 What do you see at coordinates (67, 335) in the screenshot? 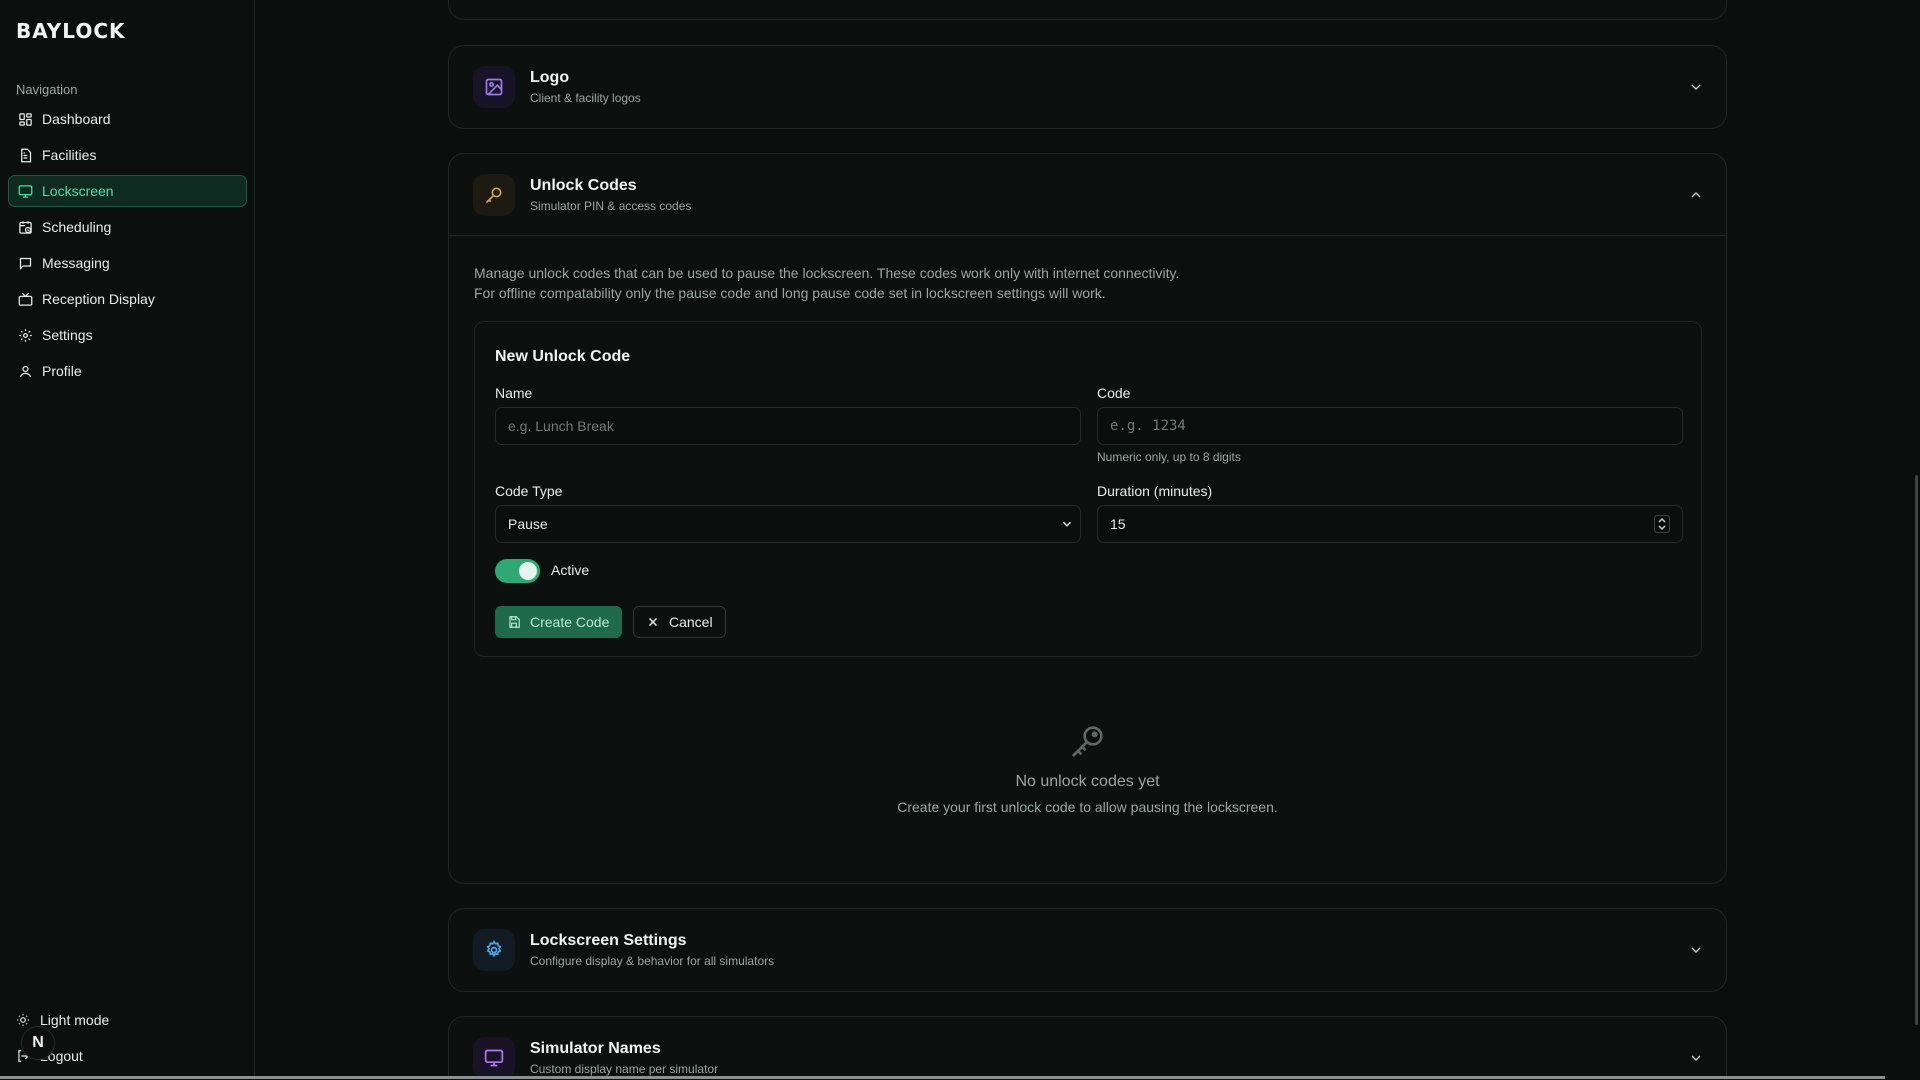
I see `sidebar-item-label: Settings` at bounding box center [67, 335].